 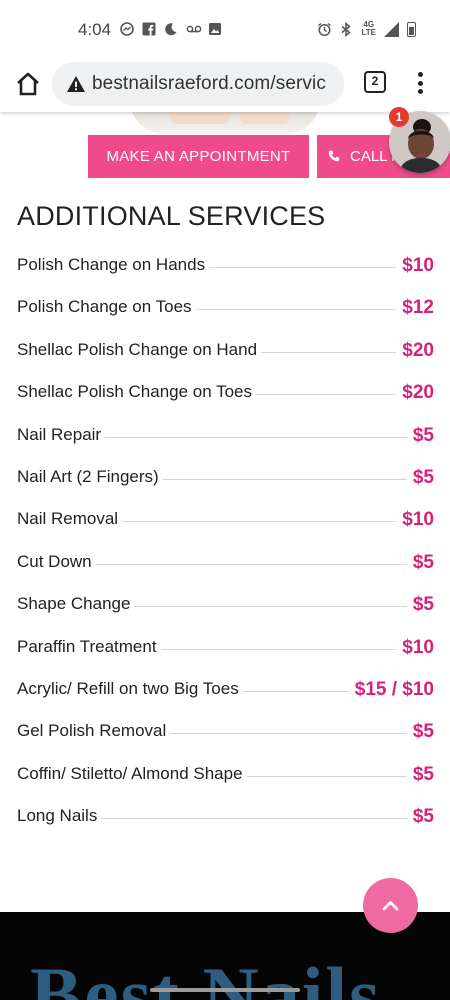 I want to click on section-title: ADDITIONAL SERVICES, so click(x=171, y=216).